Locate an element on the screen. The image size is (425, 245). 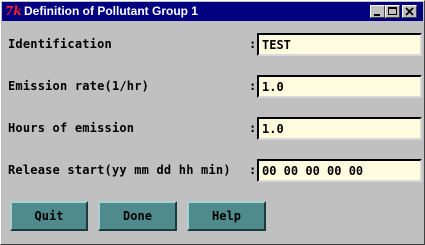
minimize-icon is located at coordinates (377, 15).